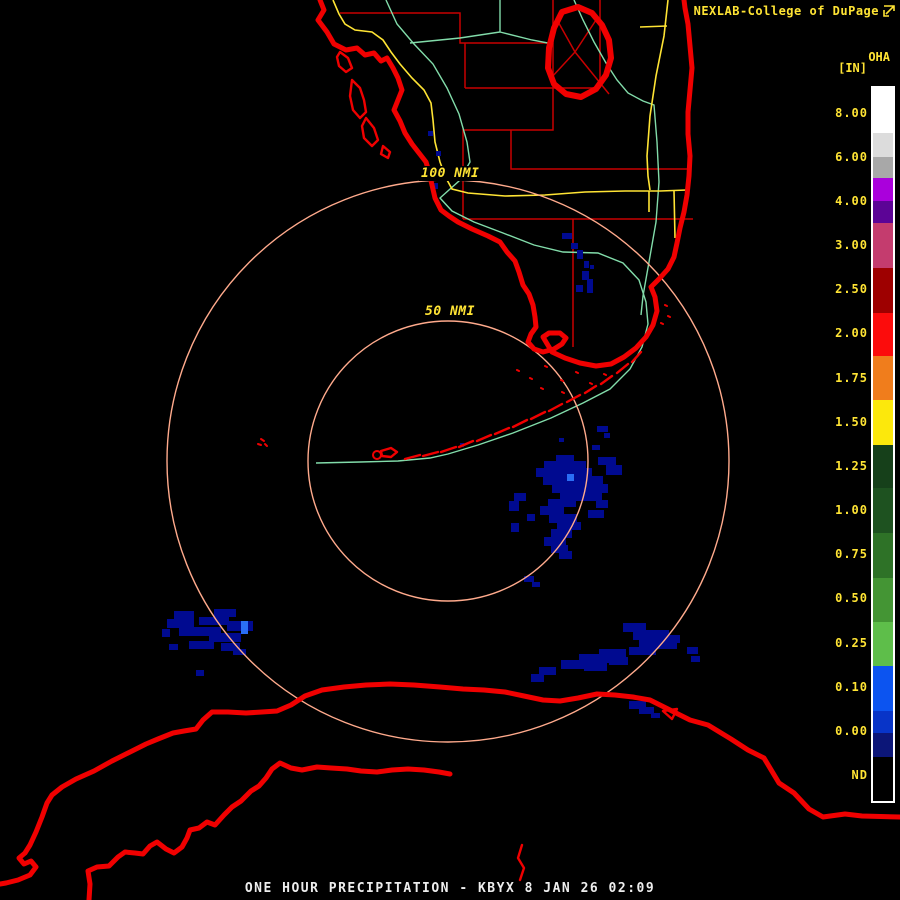 Image resolution: width=900 pixels, height=900 pixels. What do you see at coordinates (851, 378) in the screenshot?
I see `legend-tick-label: 1.75` at bounding box center [851, 378].